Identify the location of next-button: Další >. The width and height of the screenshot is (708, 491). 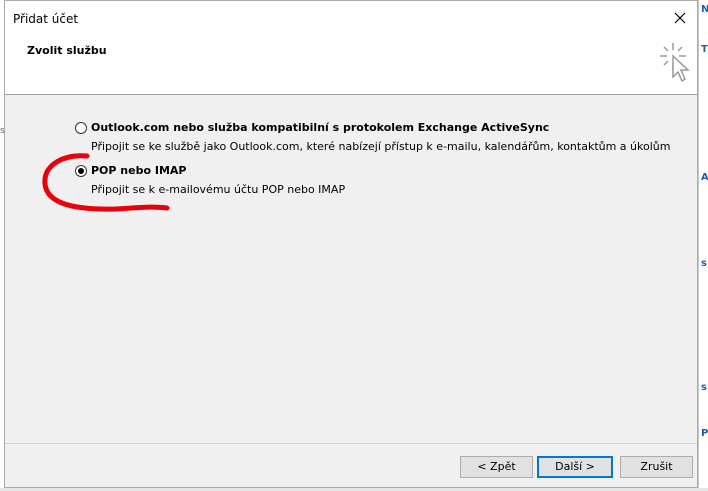
(575, 467).